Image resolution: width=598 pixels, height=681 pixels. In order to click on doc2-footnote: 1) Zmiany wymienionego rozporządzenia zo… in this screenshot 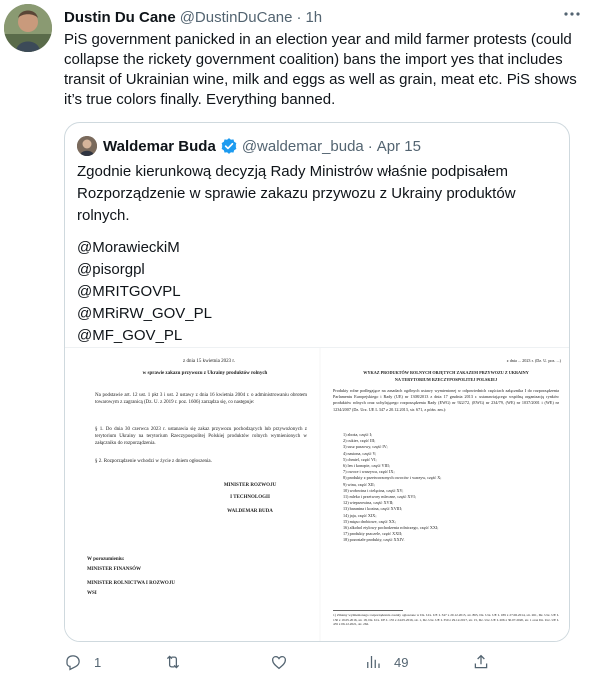, I will do `click(446, 620)`.